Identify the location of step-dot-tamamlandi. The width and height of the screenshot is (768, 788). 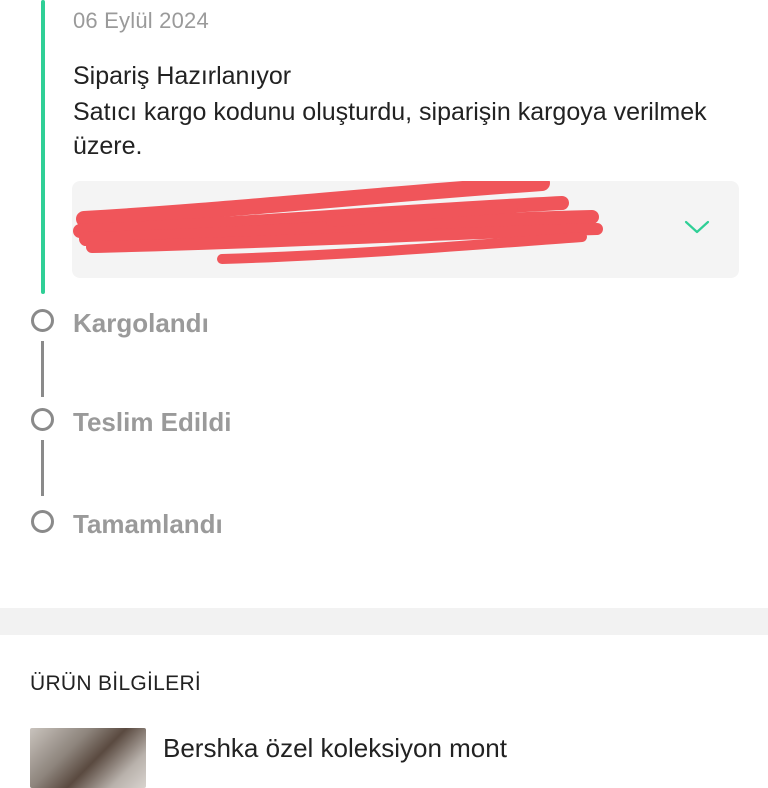
(42, 521).